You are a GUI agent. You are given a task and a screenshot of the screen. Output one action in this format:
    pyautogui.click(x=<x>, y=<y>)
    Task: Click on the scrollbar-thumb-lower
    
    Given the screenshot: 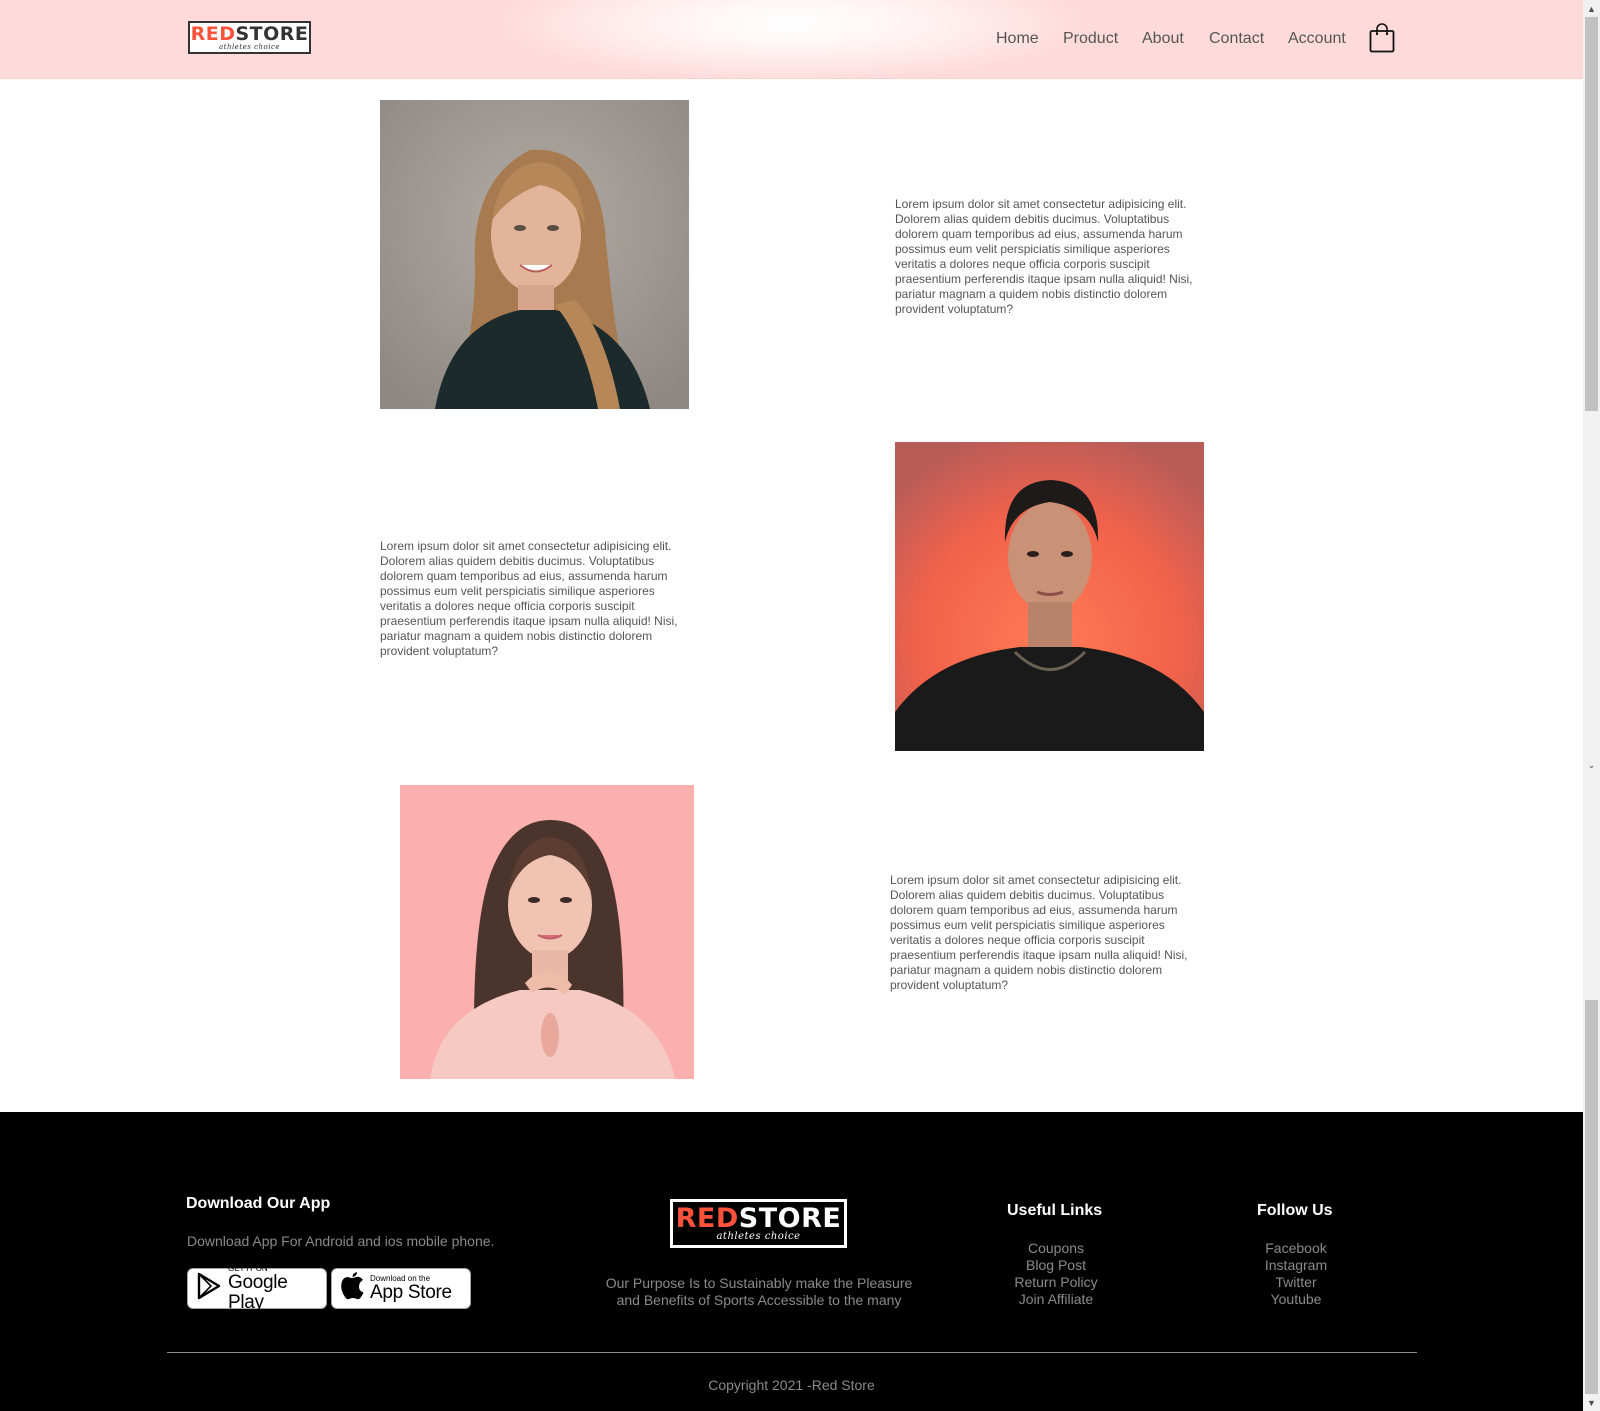 What is the action you would take?
    pyautogui.click(x=1591, y=1197)
    